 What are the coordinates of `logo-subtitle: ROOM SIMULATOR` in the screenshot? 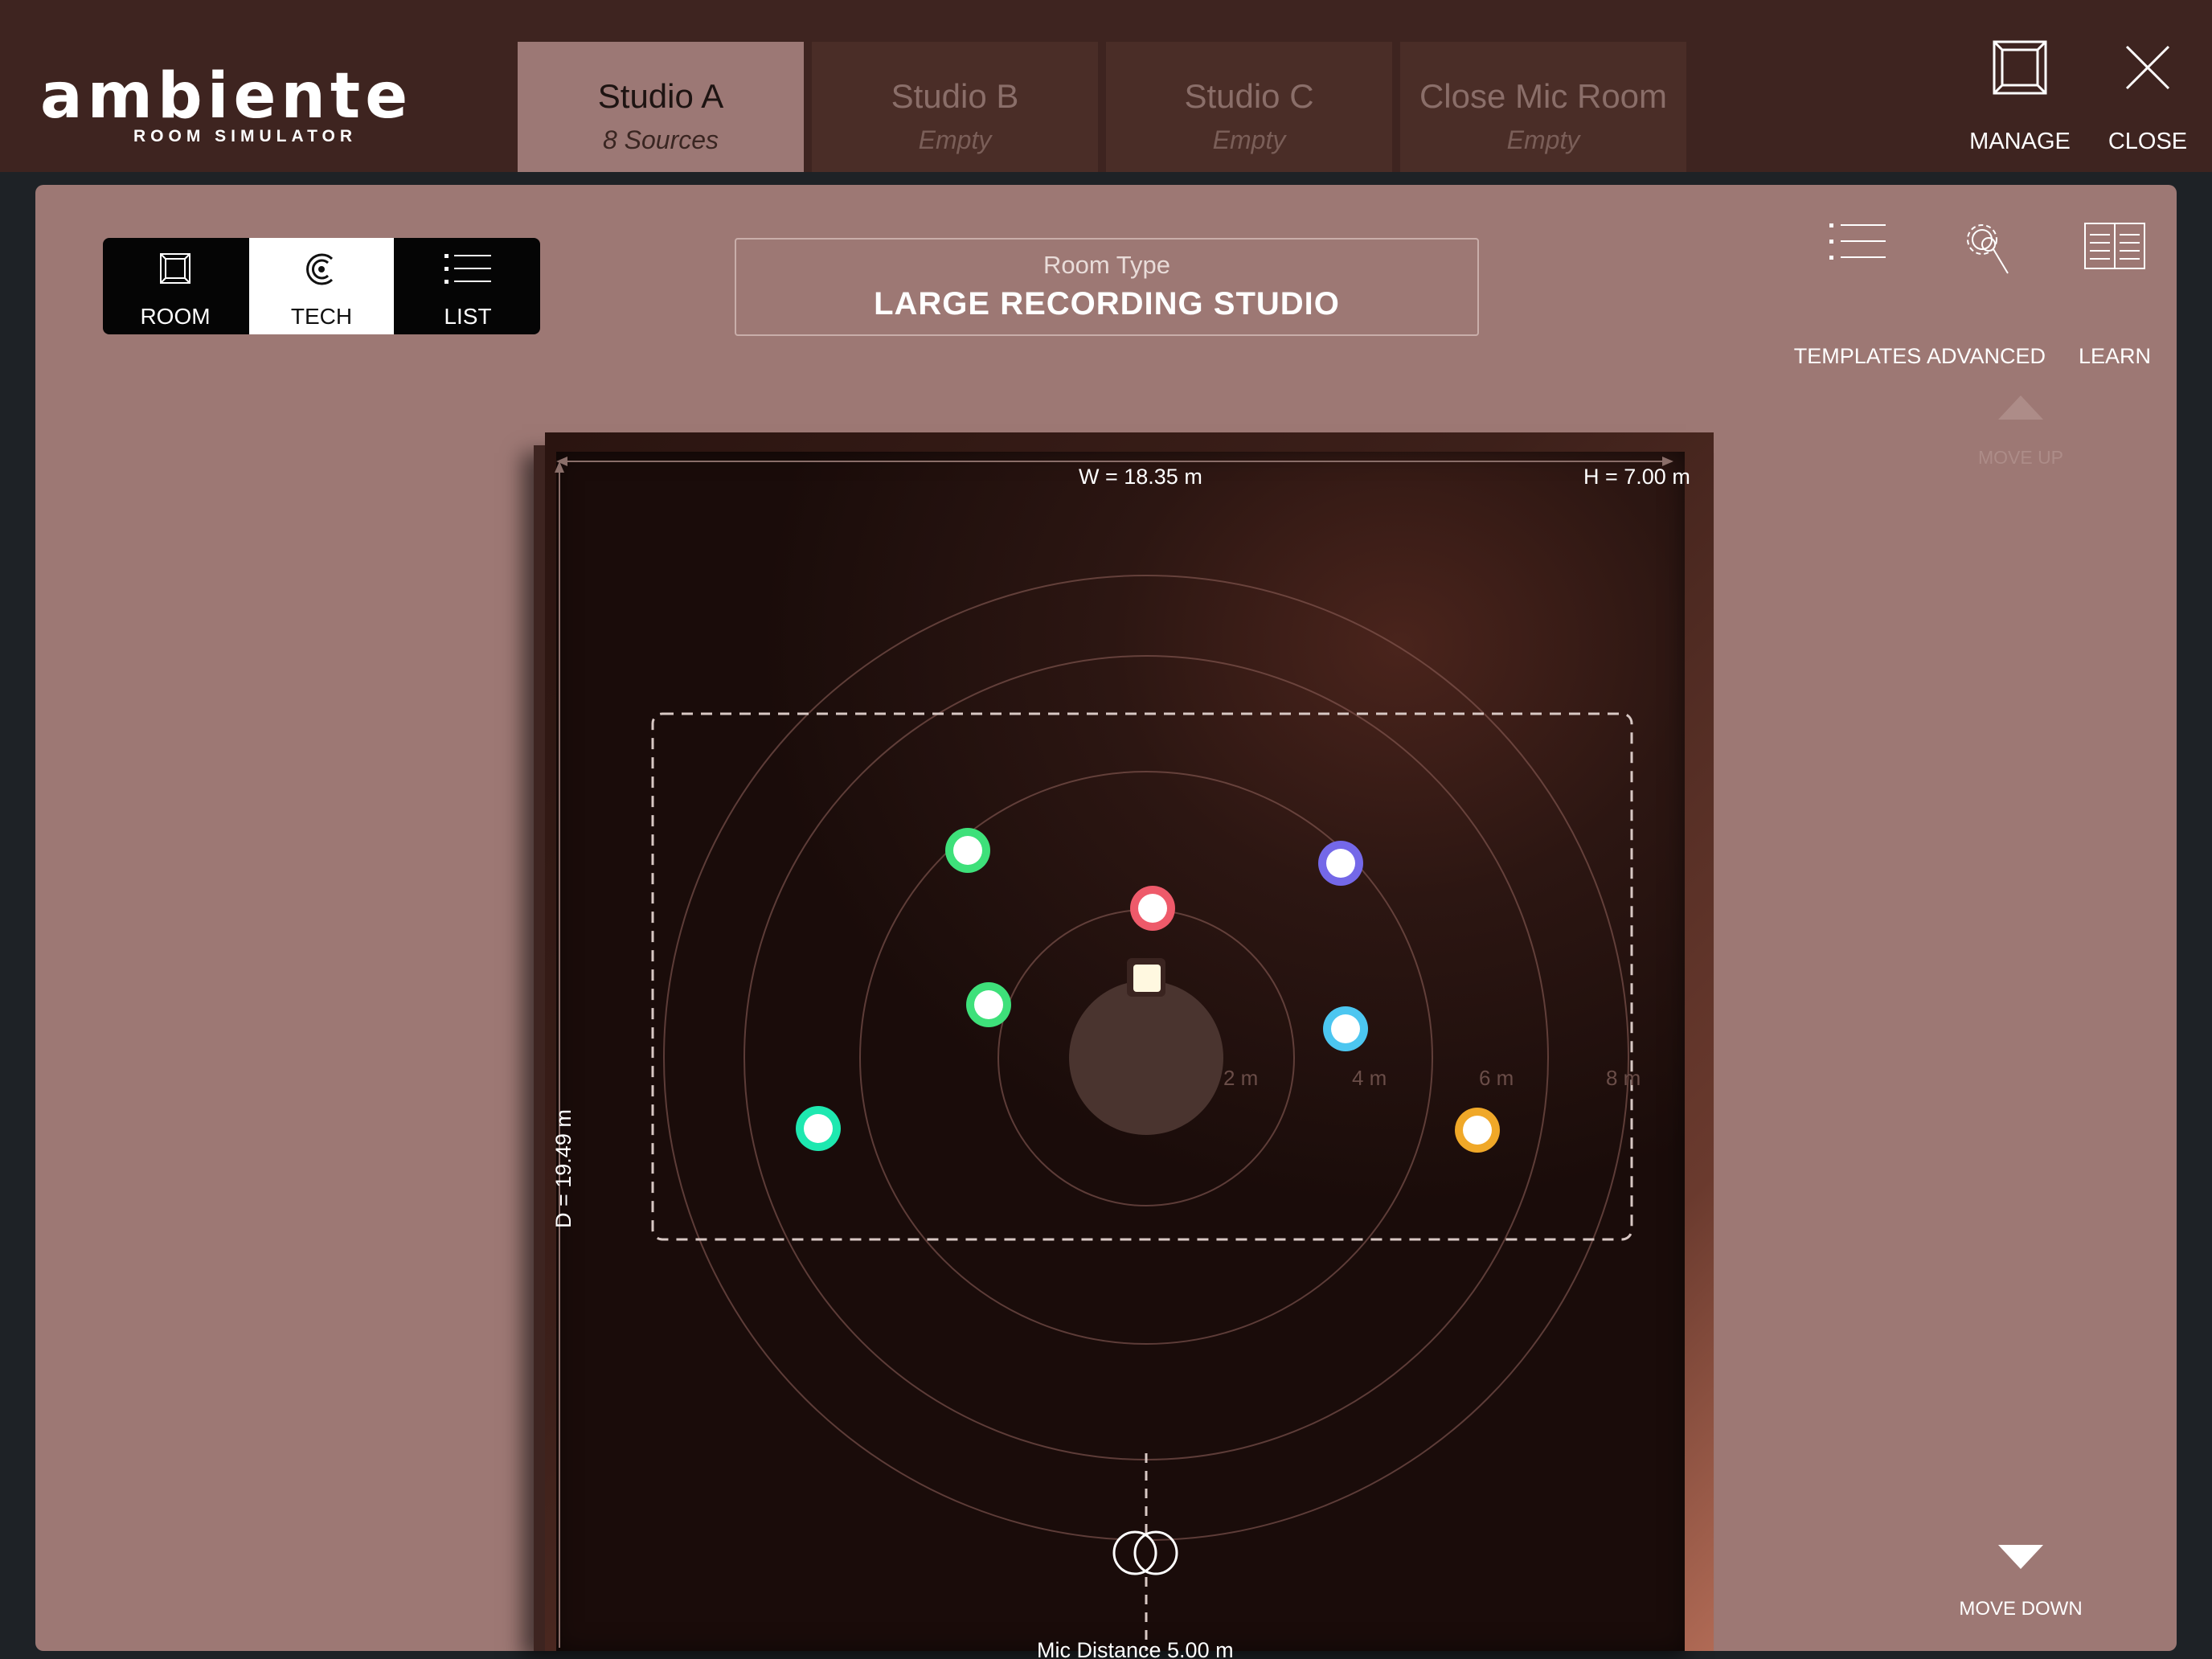 It's located at (245, 136).